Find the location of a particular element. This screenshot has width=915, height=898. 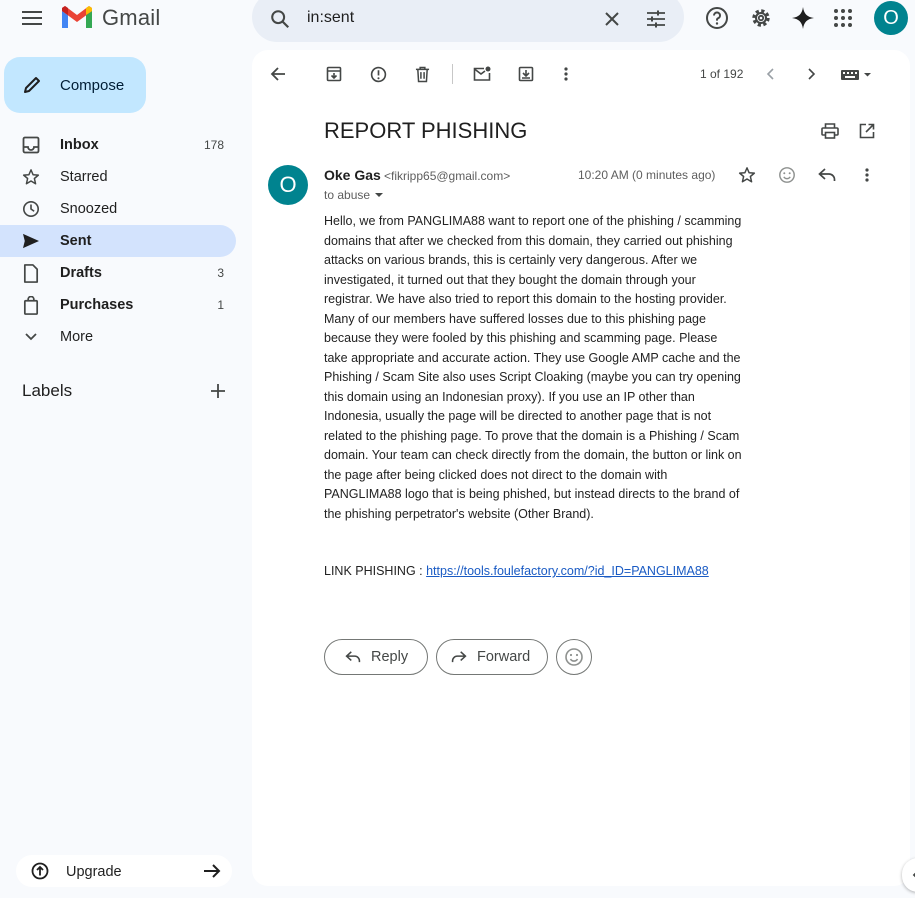

back-arrow-icon is located at coordinates (278, 74).